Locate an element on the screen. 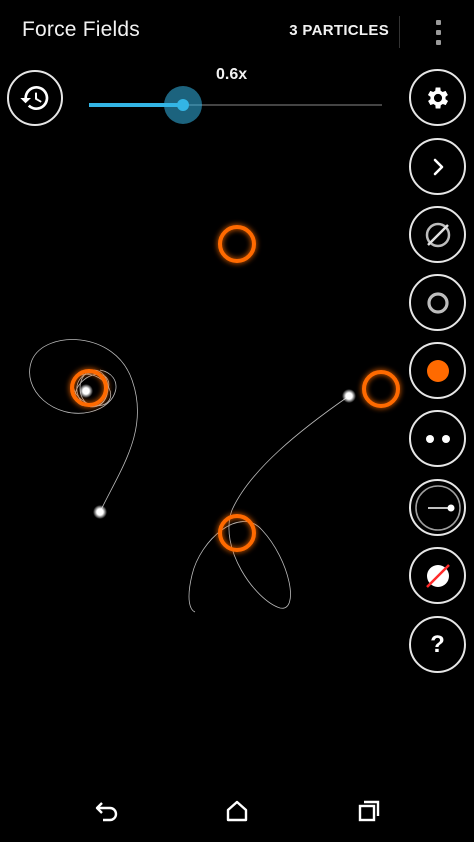 This screenshot has height=842, width=474. tool-ring-field is located at coordinates (437, 302).